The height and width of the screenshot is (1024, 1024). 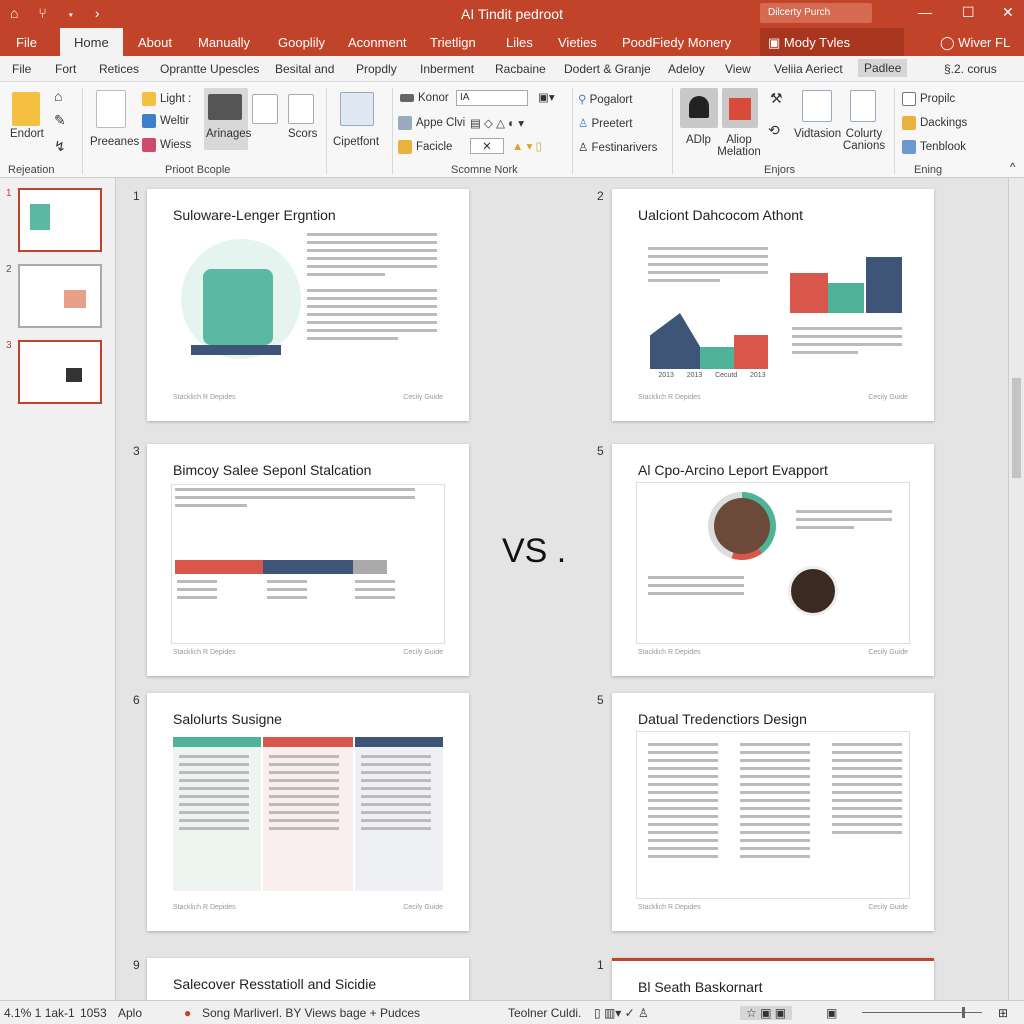 I want to click on font-select: IA, so click(x=492, y=98).